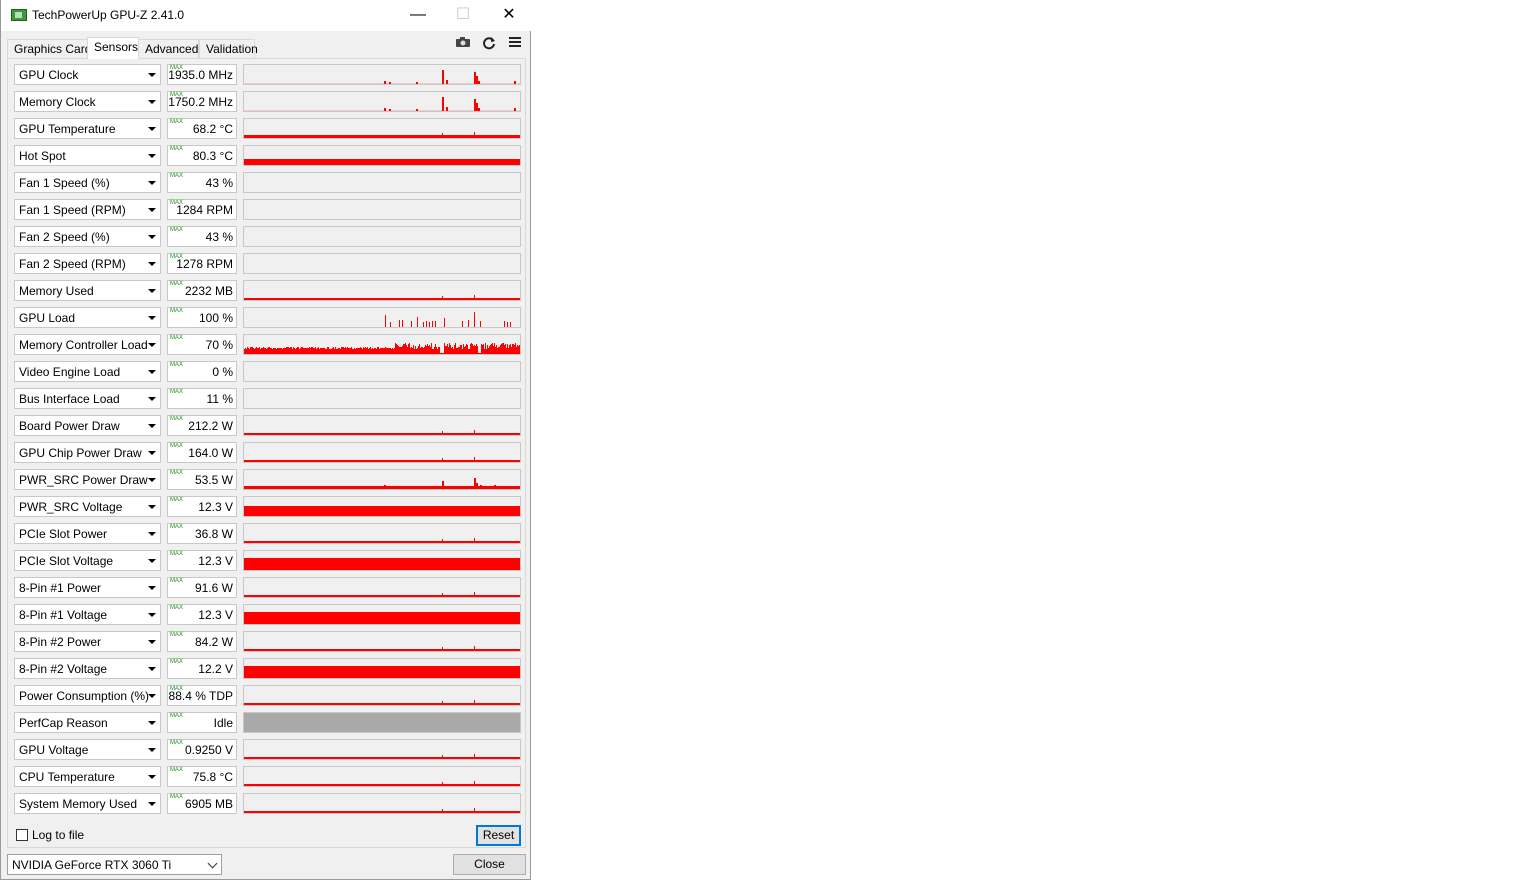  What do you see at coordinates (114, 864) in the screenshot?
I see `gpu-select: NVIDIA GeForce RTX 3060 Ti` at bounding box center [114, 864].